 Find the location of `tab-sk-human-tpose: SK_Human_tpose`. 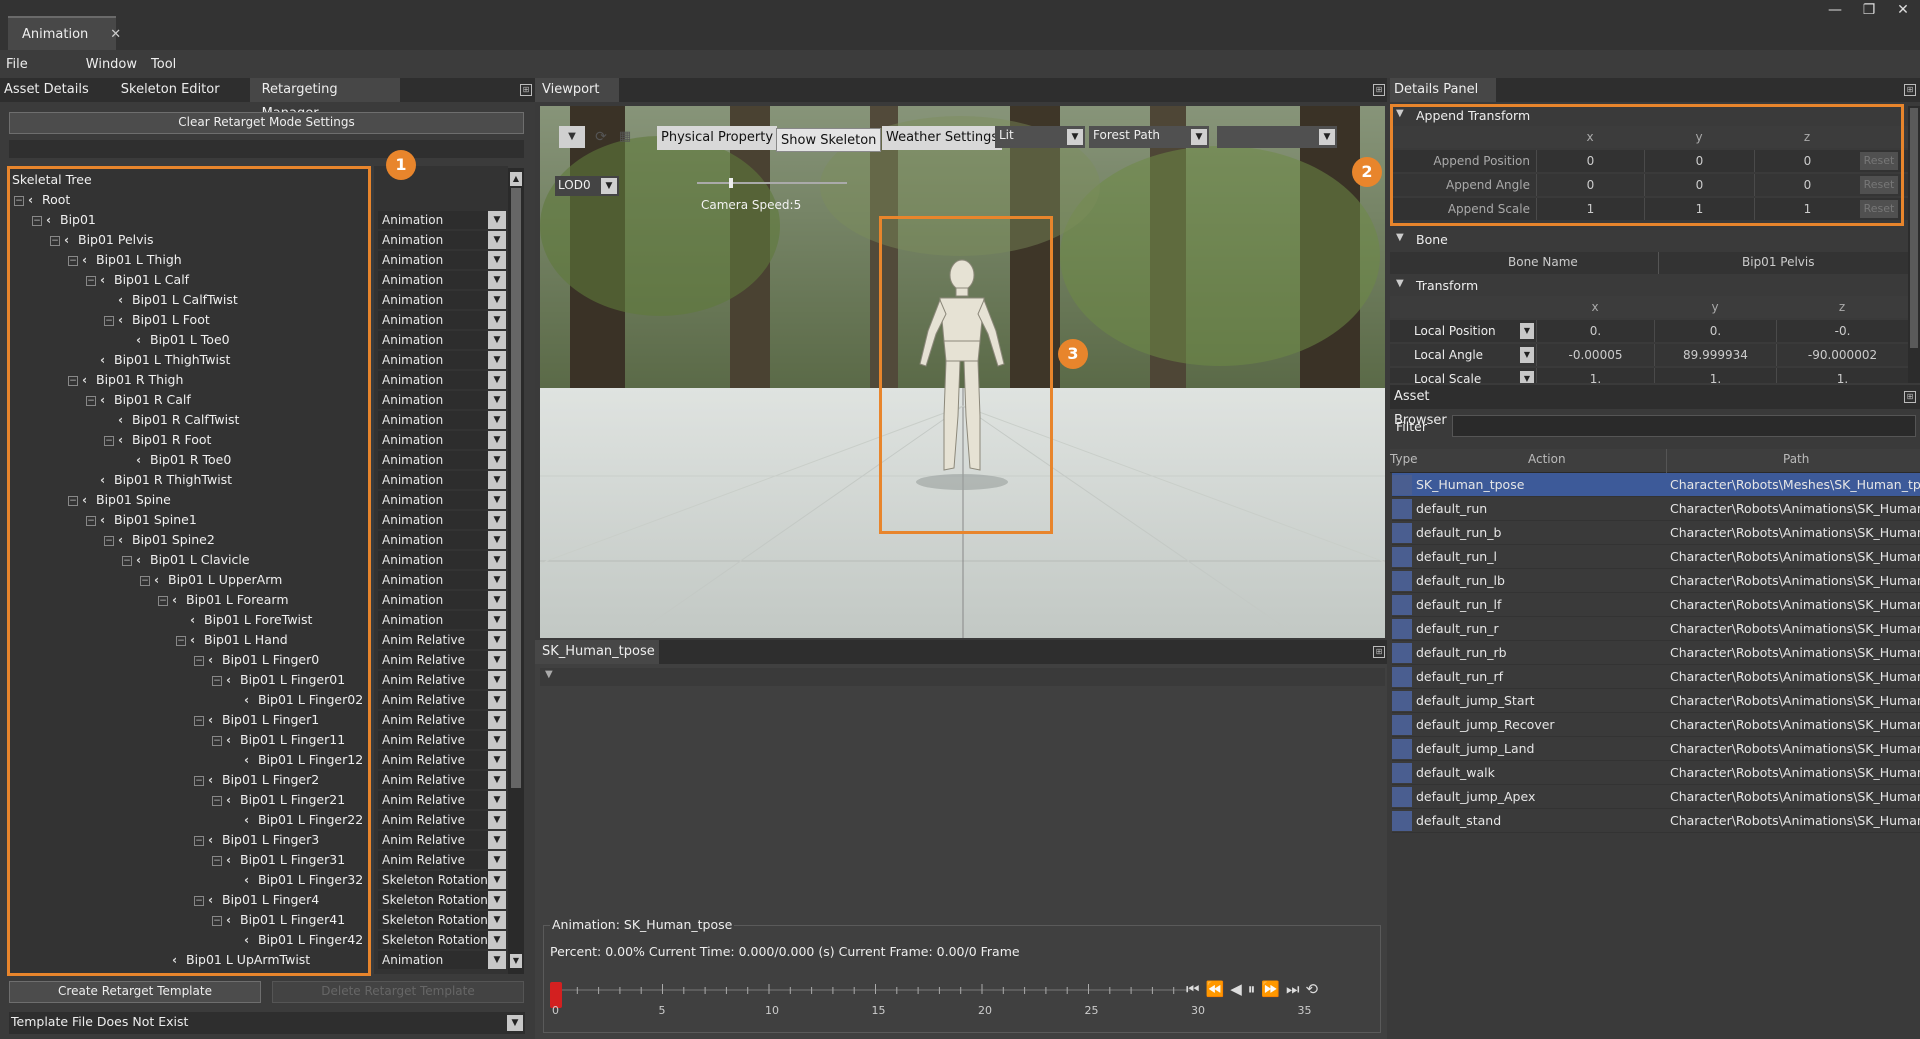

tab-sk-human-tpose: SK_Human_tpose is located at coordinates (597, 652).